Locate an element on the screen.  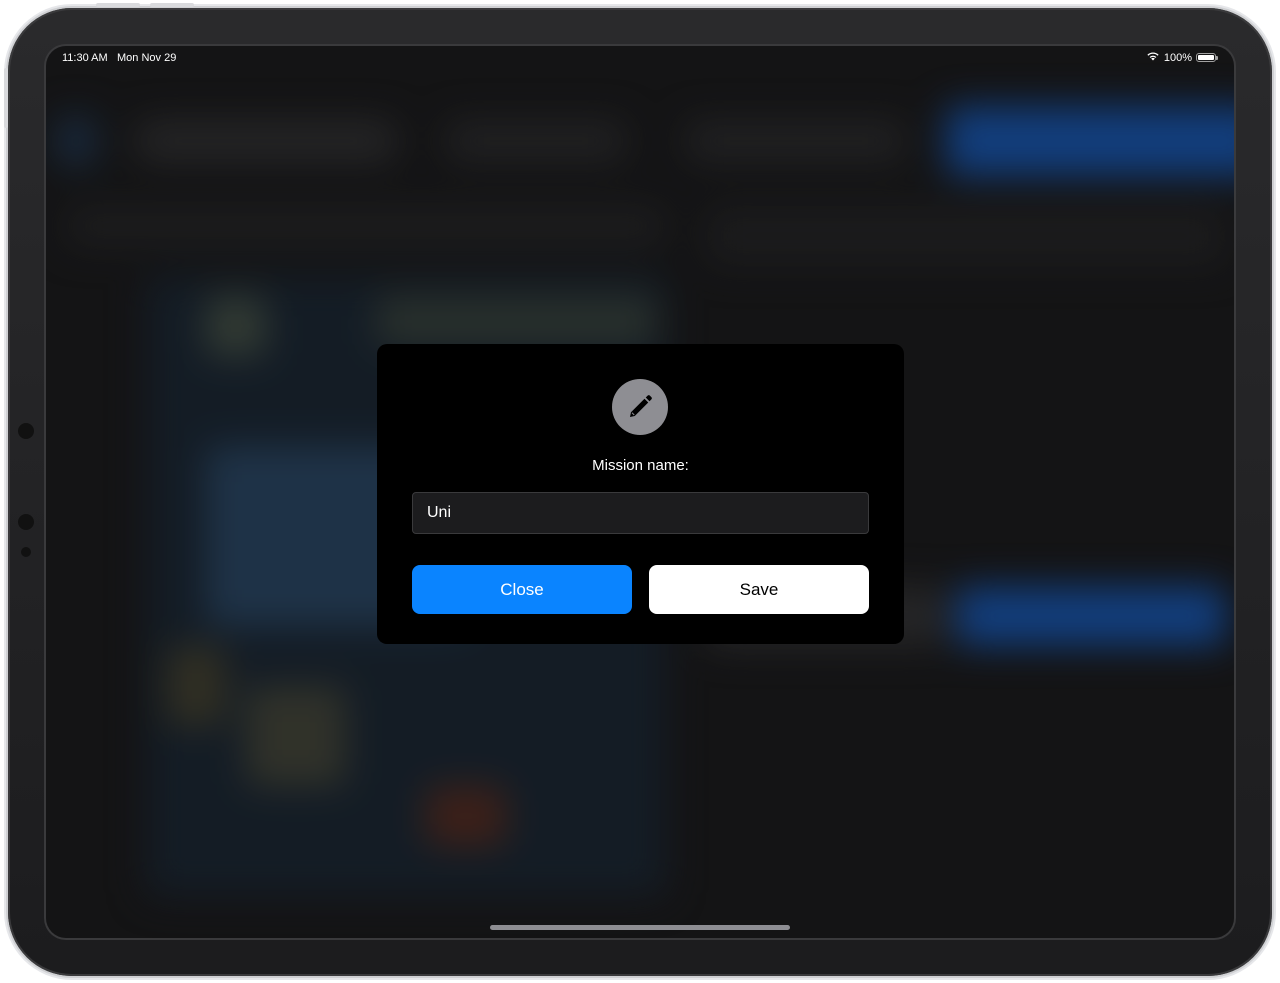
mission-name-dialog: Mission name: Close Save is located at coordinates (640, 494).